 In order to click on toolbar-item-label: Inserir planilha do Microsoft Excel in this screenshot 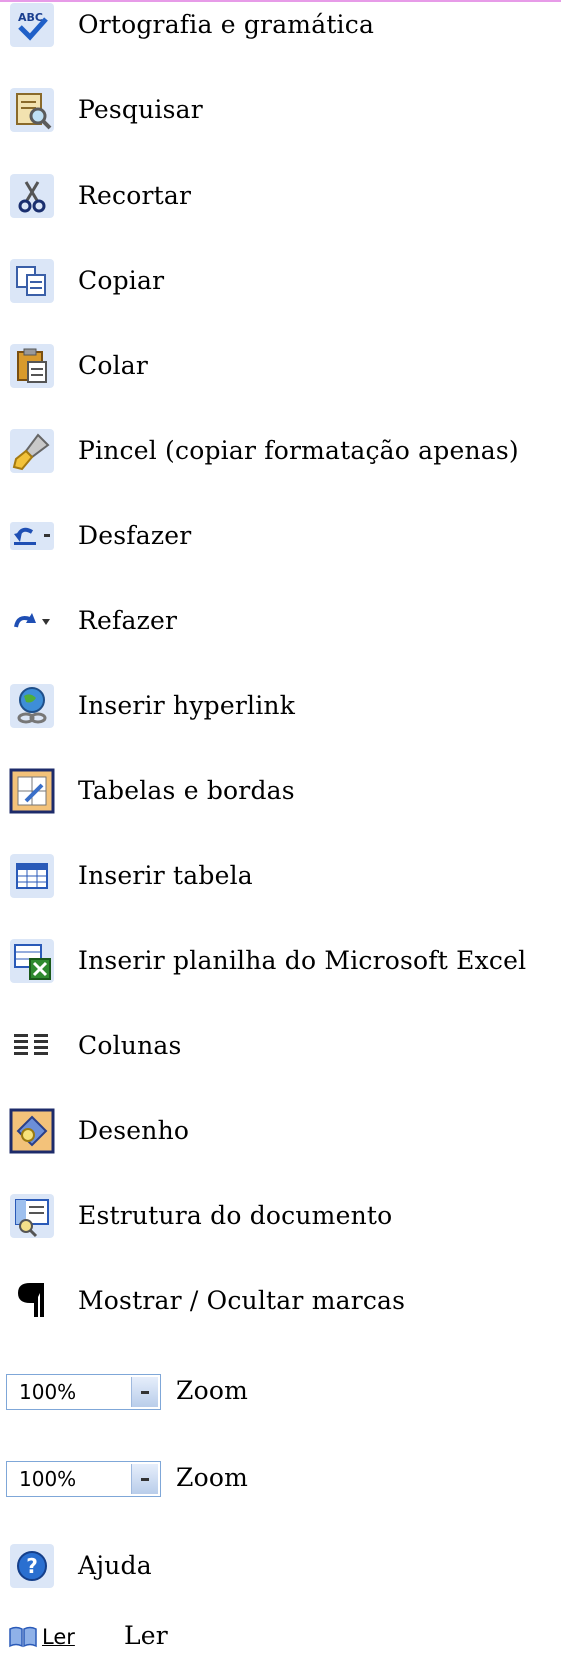, I will do `click(302, 960)`.